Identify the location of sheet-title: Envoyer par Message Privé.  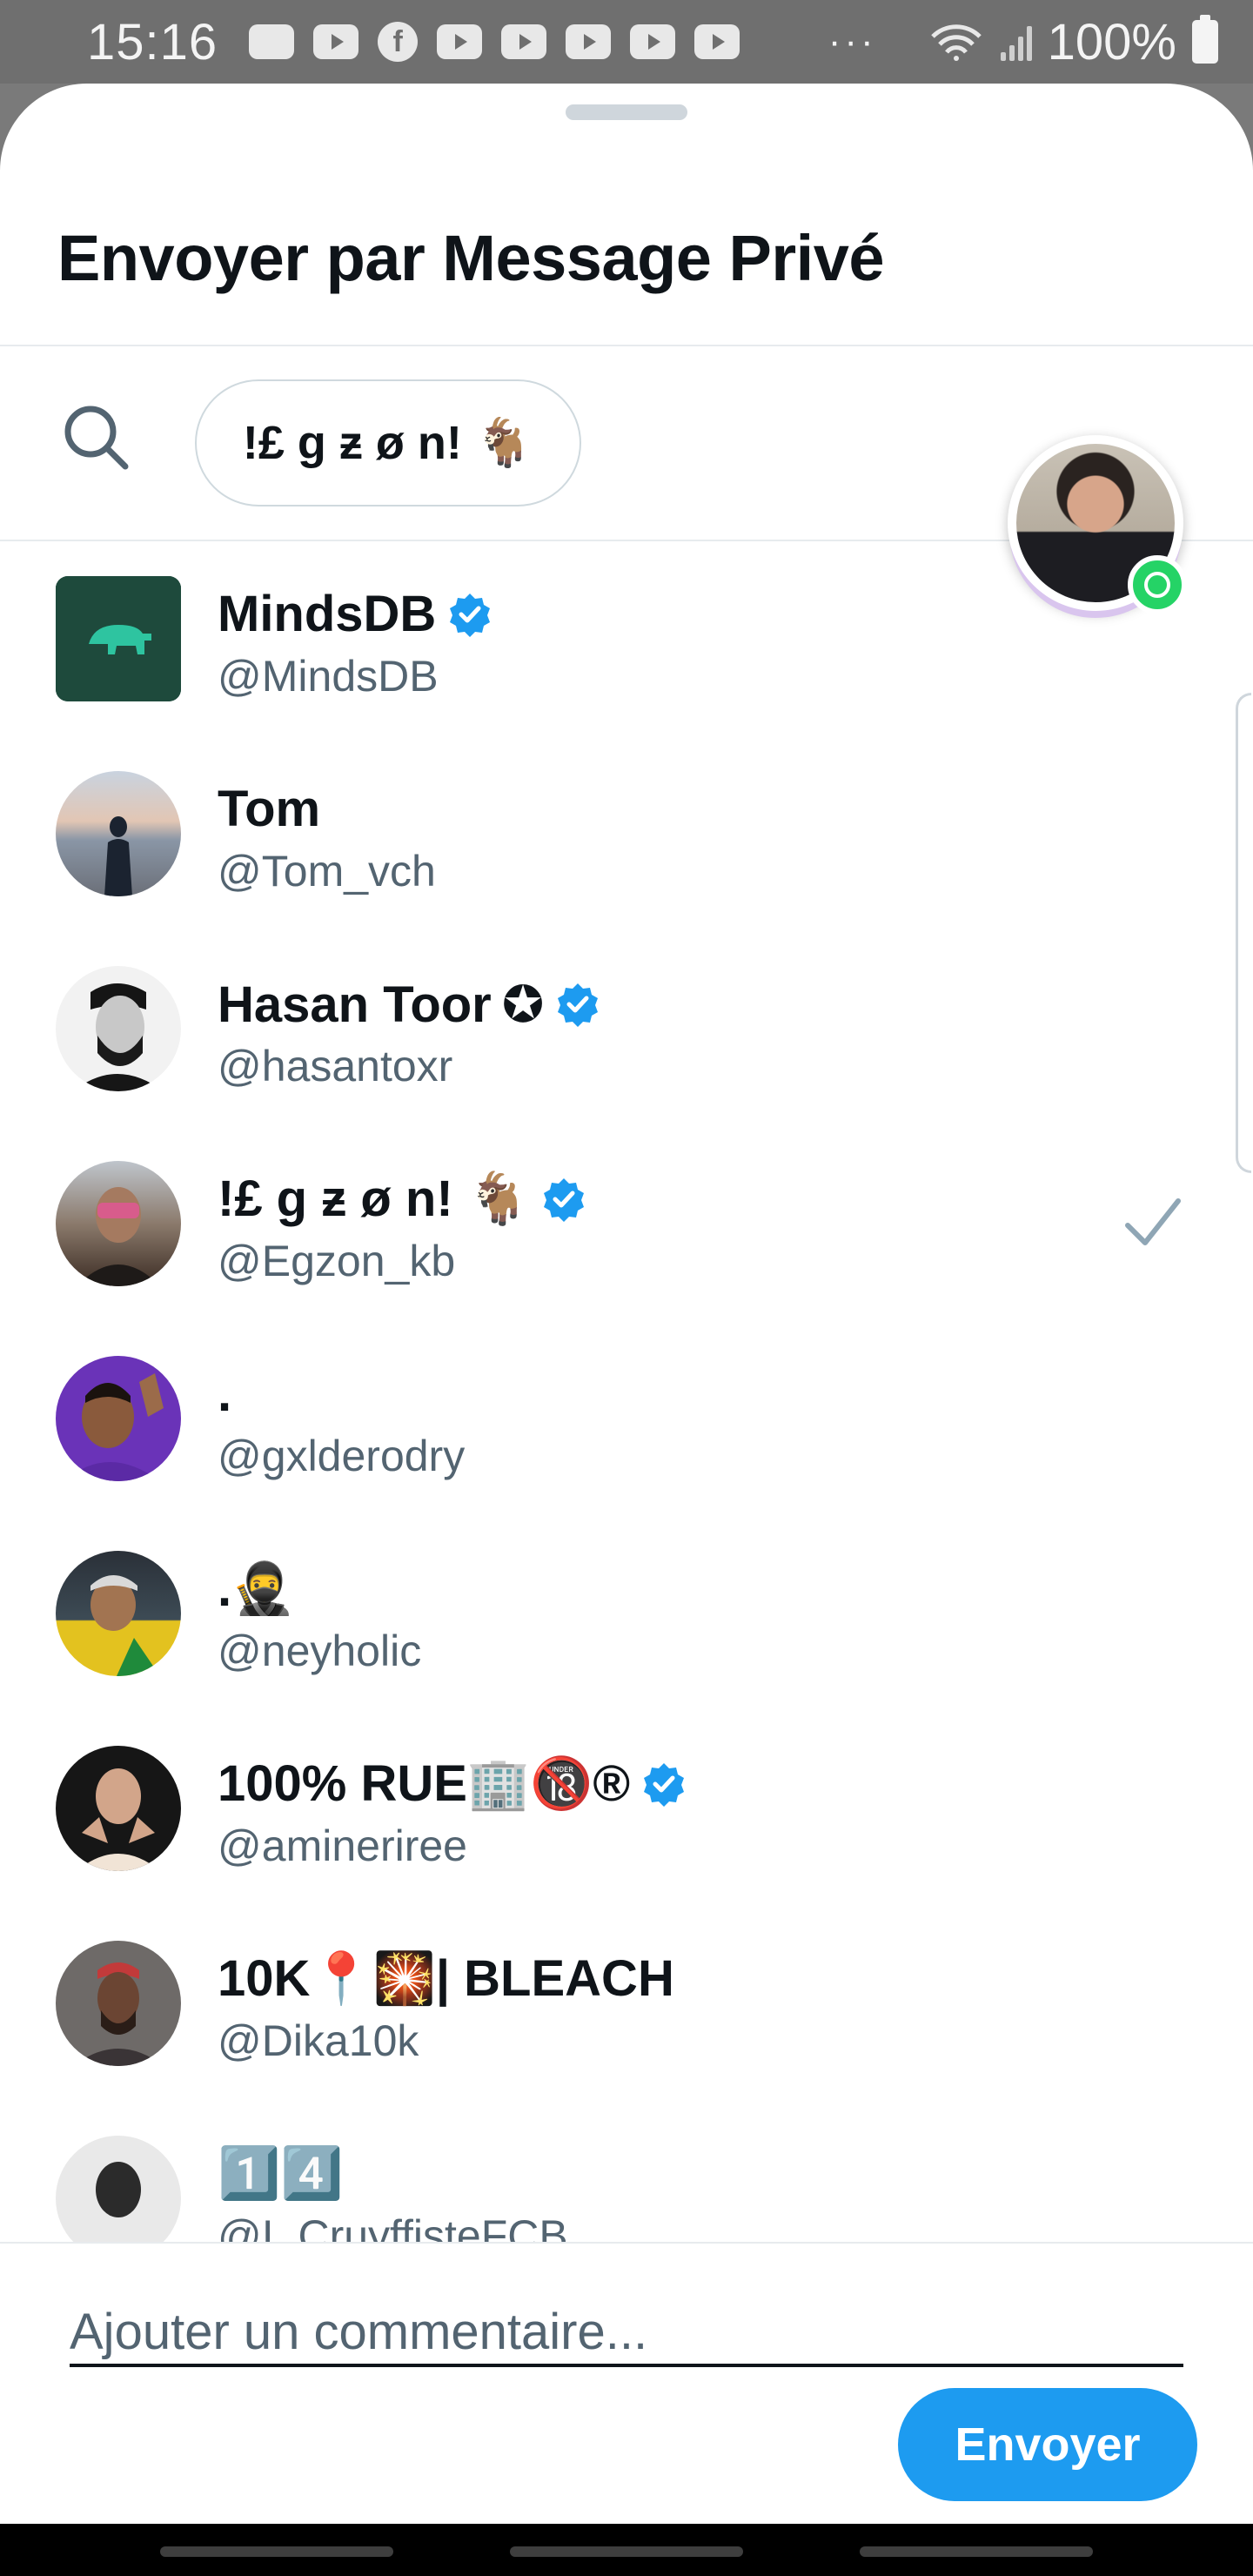
(471, 258).